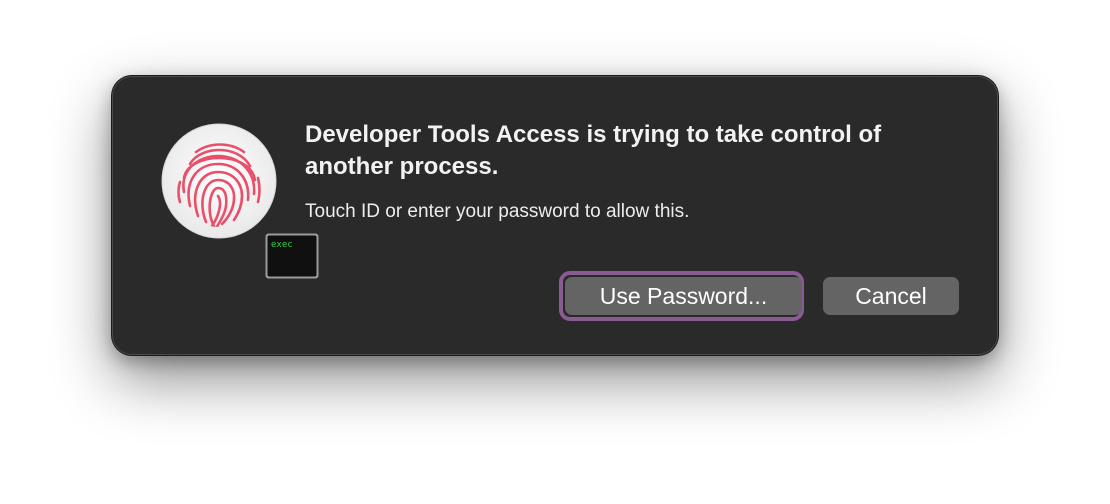  I want to click on fingerprint-icon: exec, so click(239, 200).